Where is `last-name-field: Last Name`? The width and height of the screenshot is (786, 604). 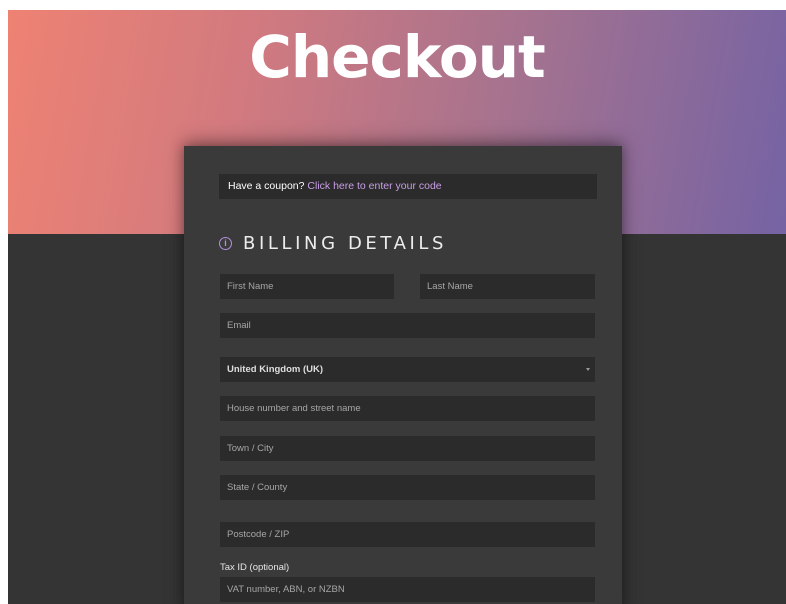
last-name-field: Last Name is located at coordinates (507, 286).